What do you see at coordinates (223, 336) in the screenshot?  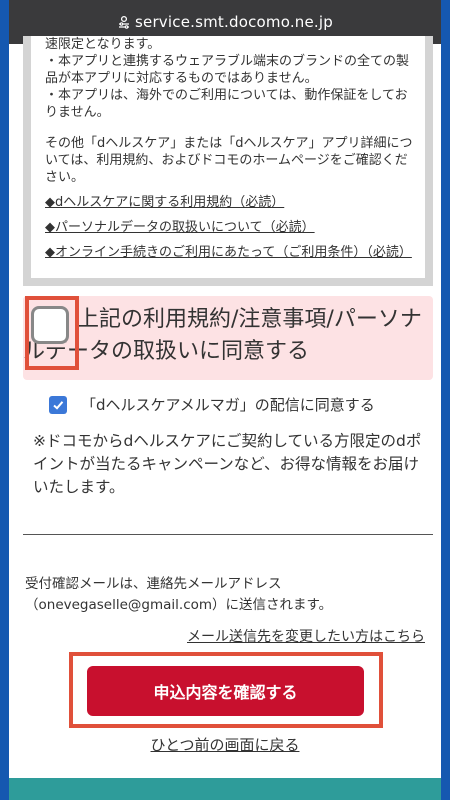 I see `agreement-label: 上記の利用規約/注意事項/パーソナルデータの取扱いに同意する` at bounding box center [223, 336].